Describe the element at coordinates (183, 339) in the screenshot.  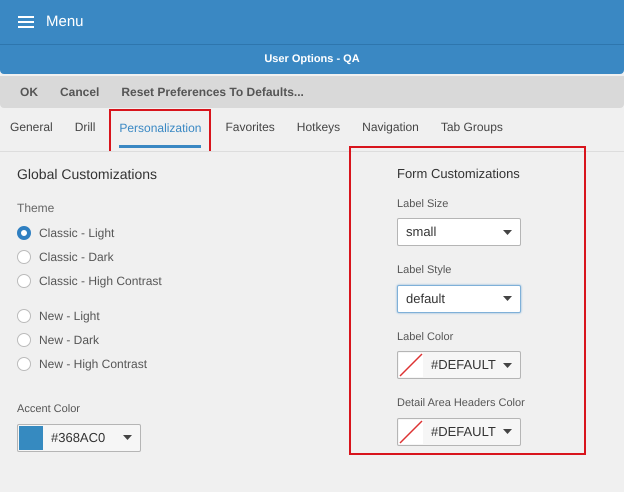
I see `theme-radio: New - Dark` at that location.